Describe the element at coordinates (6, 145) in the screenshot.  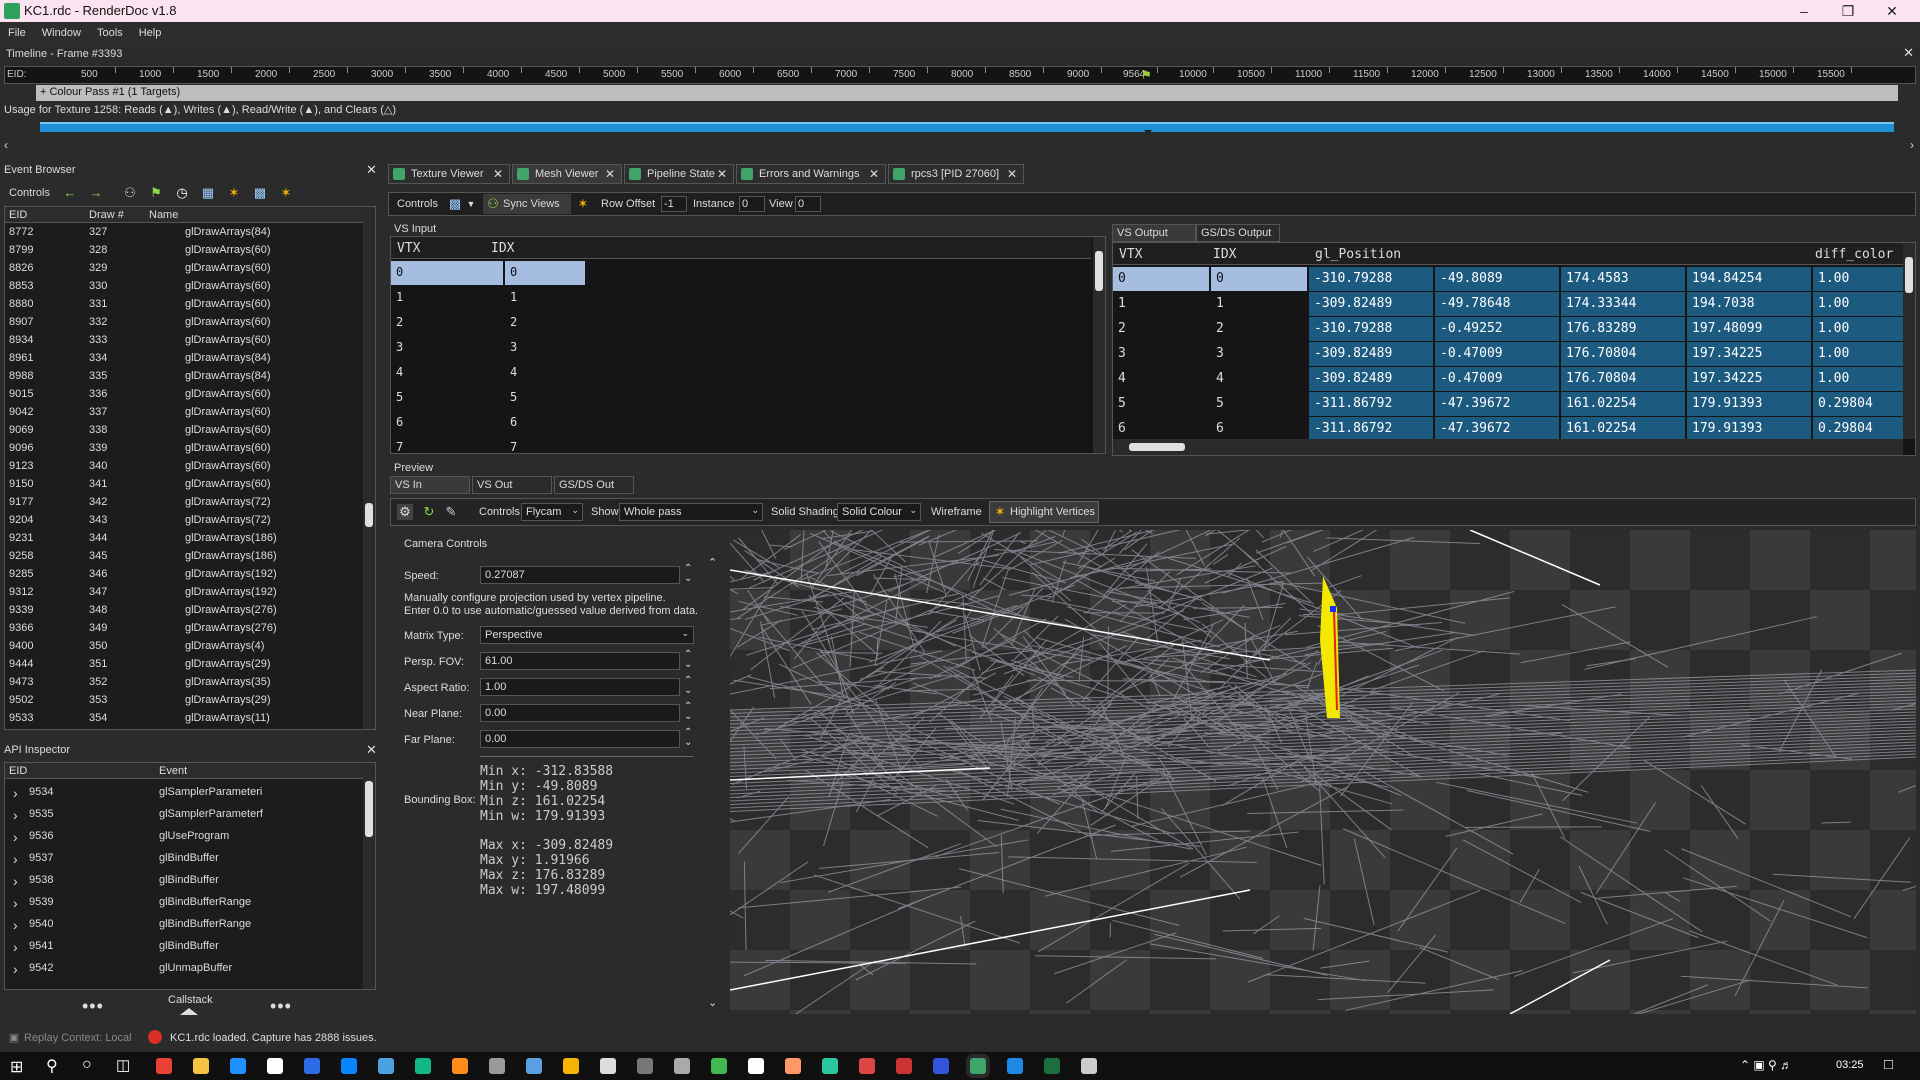
I see `scroll-left-icon: ‹` at that location.